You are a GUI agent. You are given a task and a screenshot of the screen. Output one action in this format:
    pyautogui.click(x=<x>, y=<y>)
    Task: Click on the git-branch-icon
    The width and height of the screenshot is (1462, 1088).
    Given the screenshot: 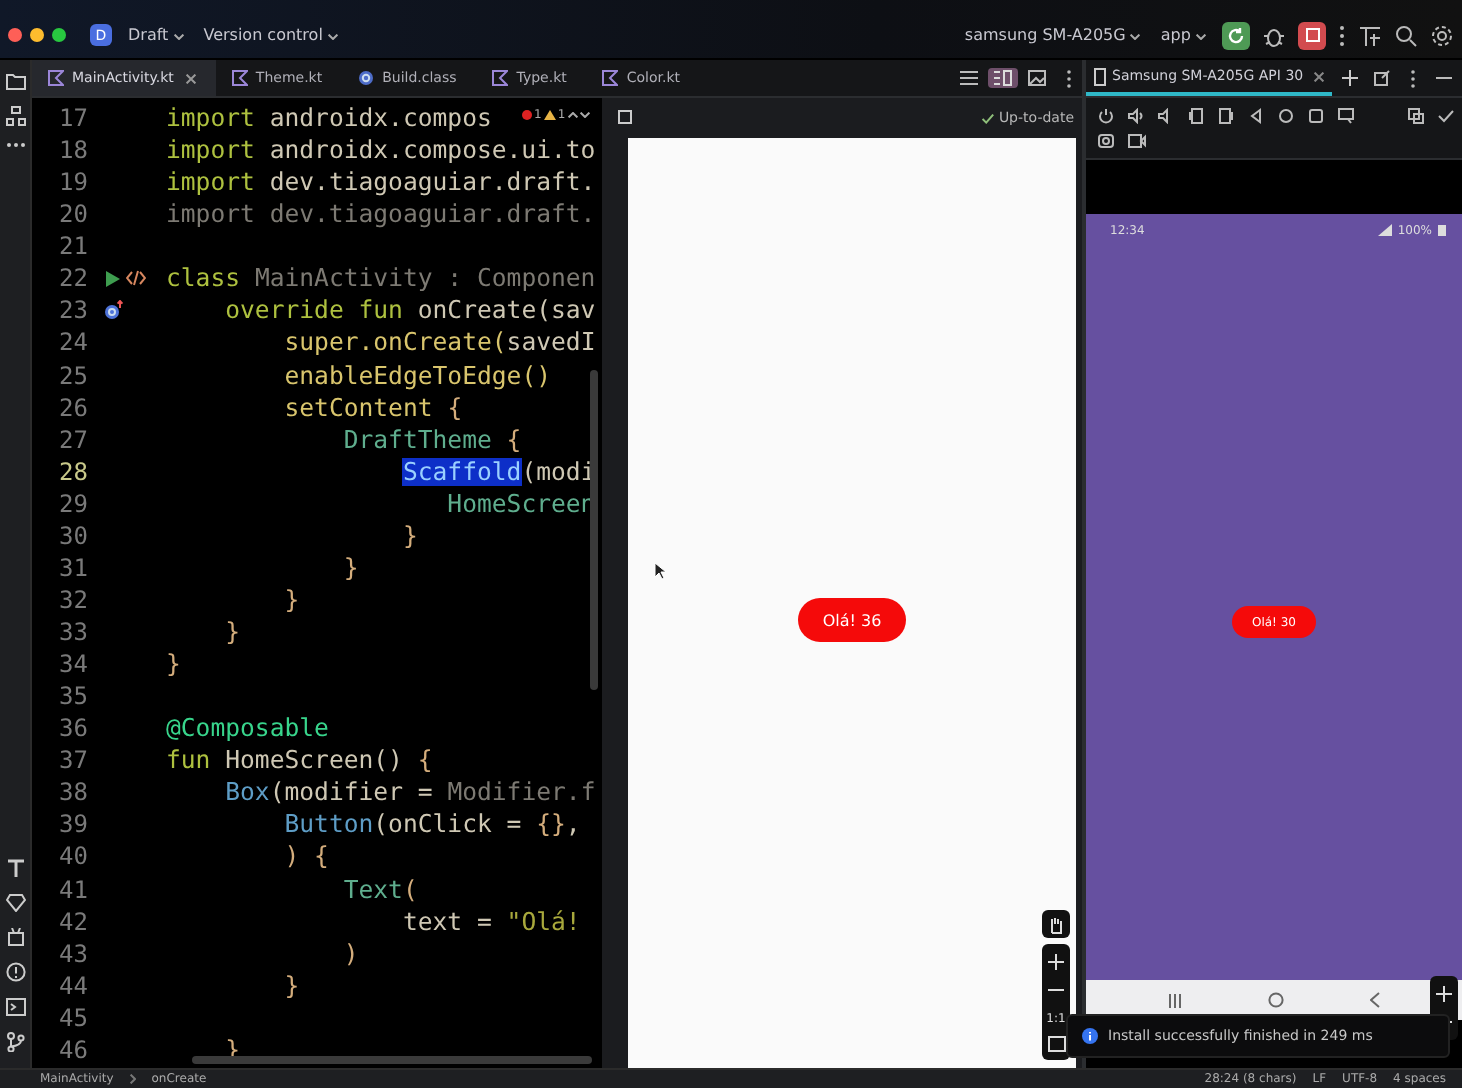 What is the action you would take?
    pyautogui.click(x=15, y=1042)
    